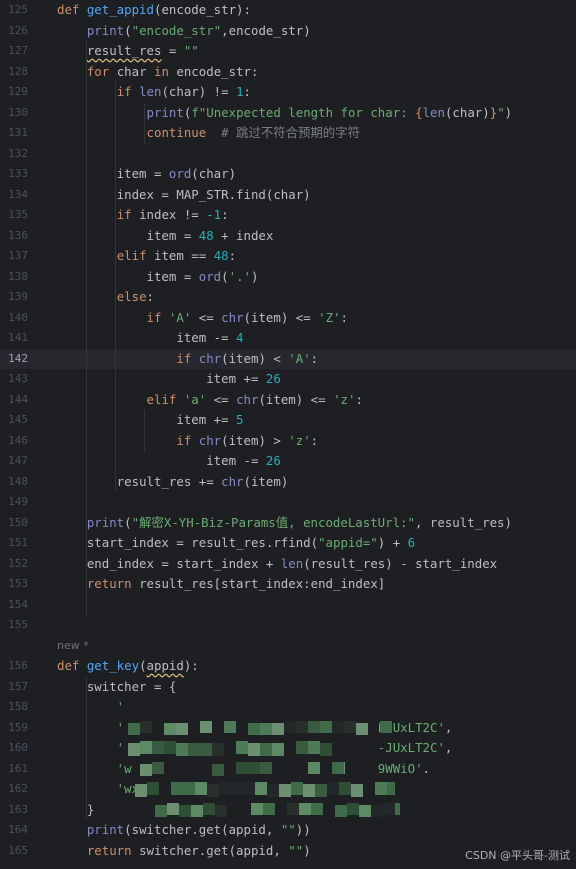 This screenshot has height=869, width=576. What do you see at coordinates (214, 214) in the screenshot?
I see `code-token: -1` at bounding box center [214, 214].